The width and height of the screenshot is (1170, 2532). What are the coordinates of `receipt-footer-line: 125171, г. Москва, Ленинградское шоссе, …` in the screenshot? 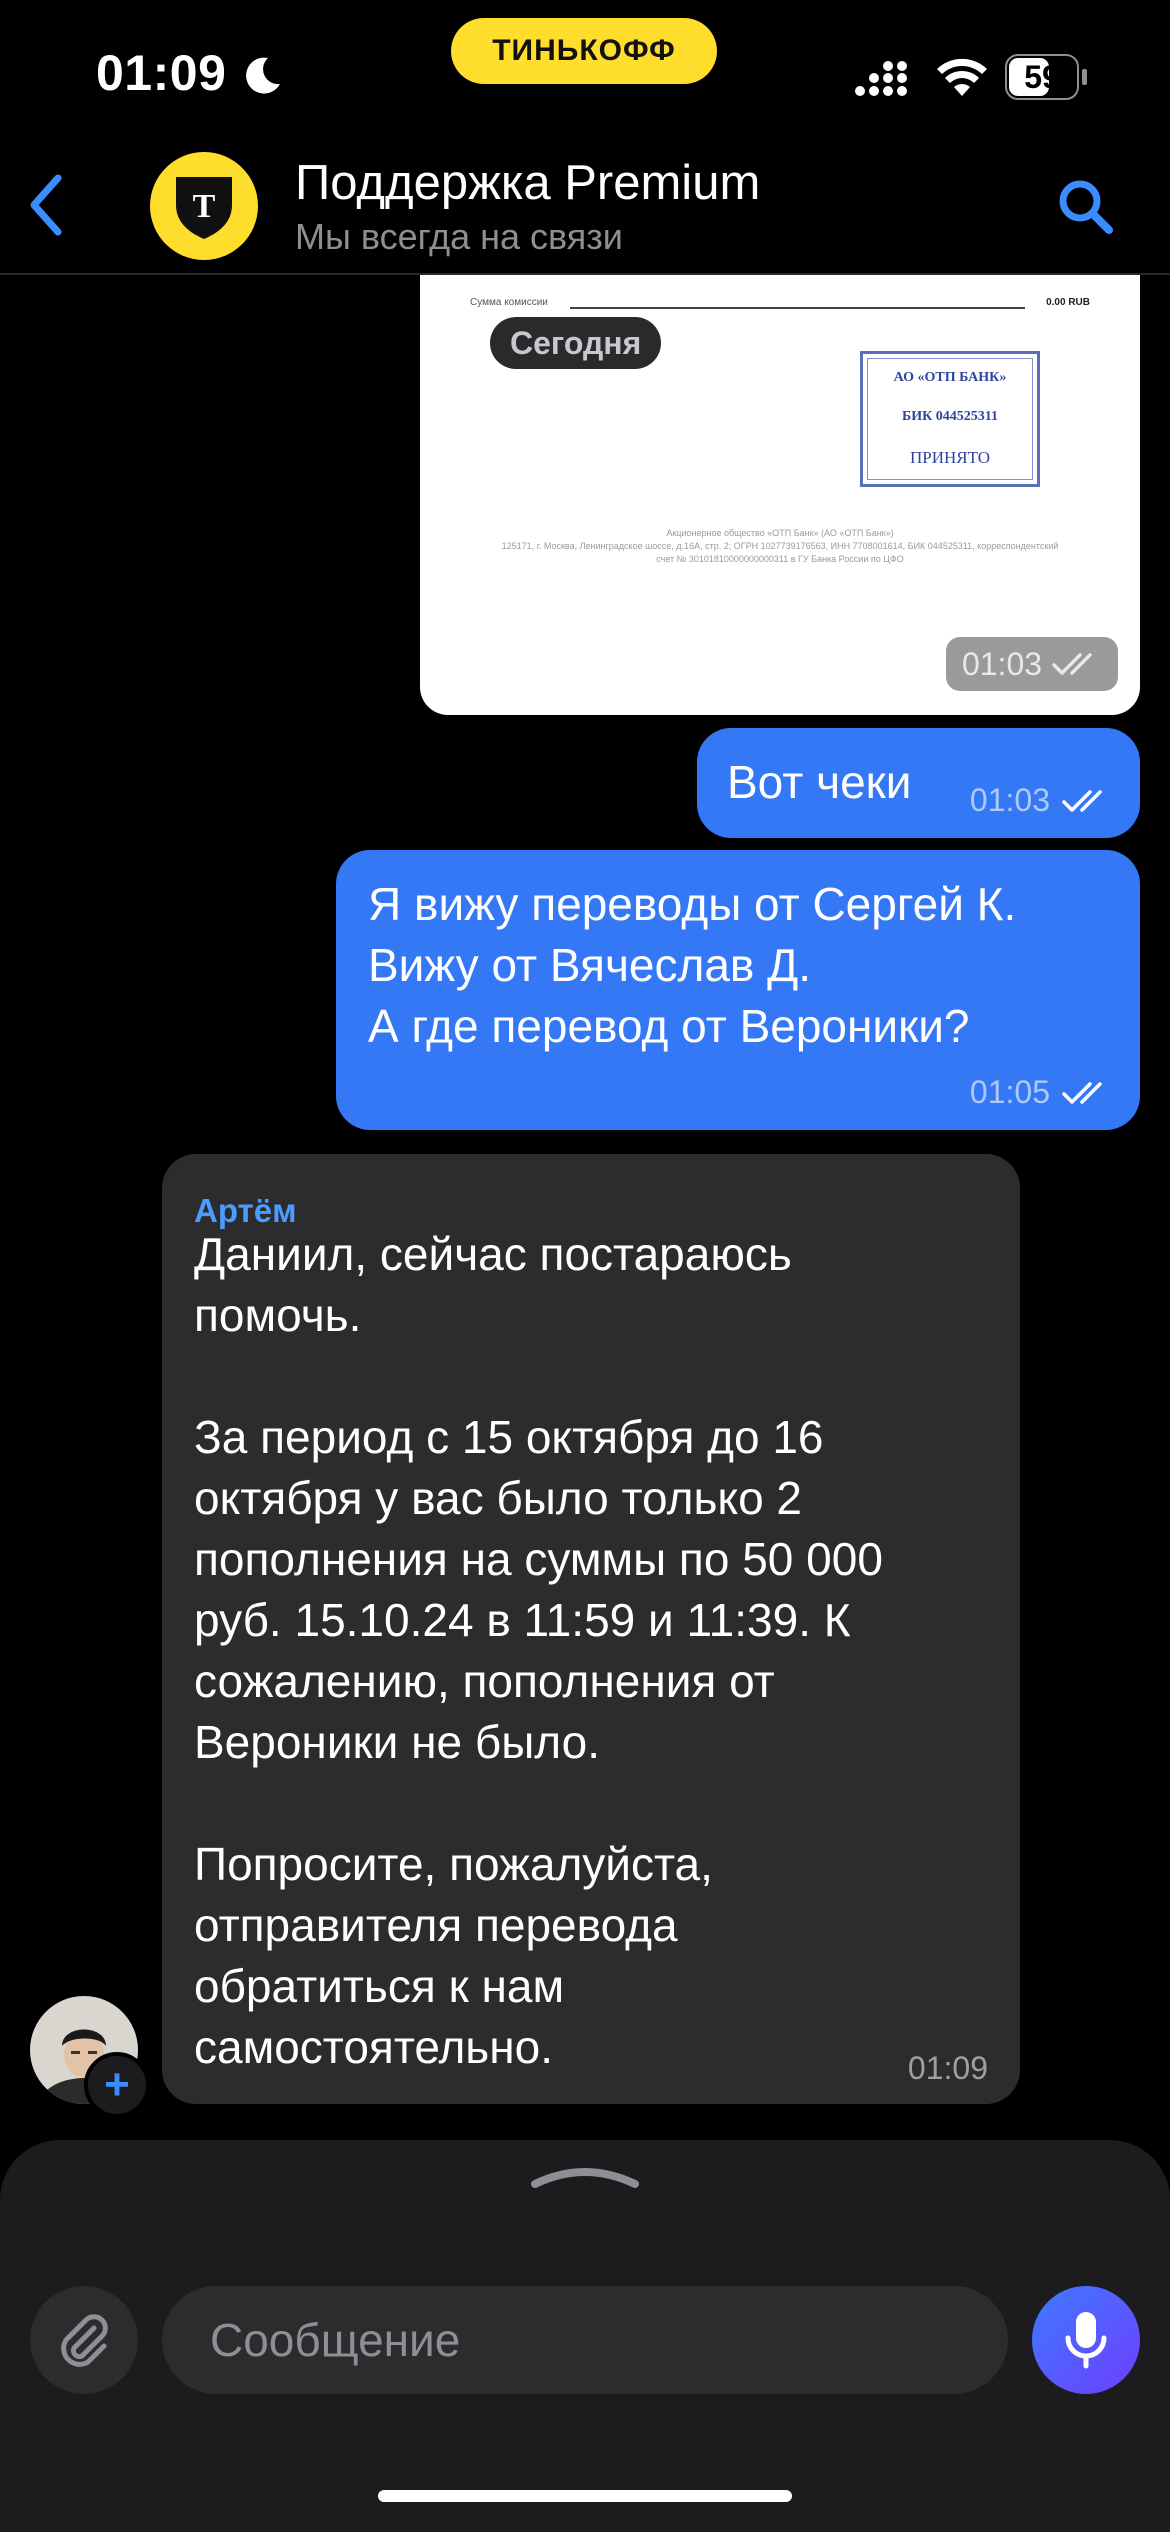 It's located at (780, 546).